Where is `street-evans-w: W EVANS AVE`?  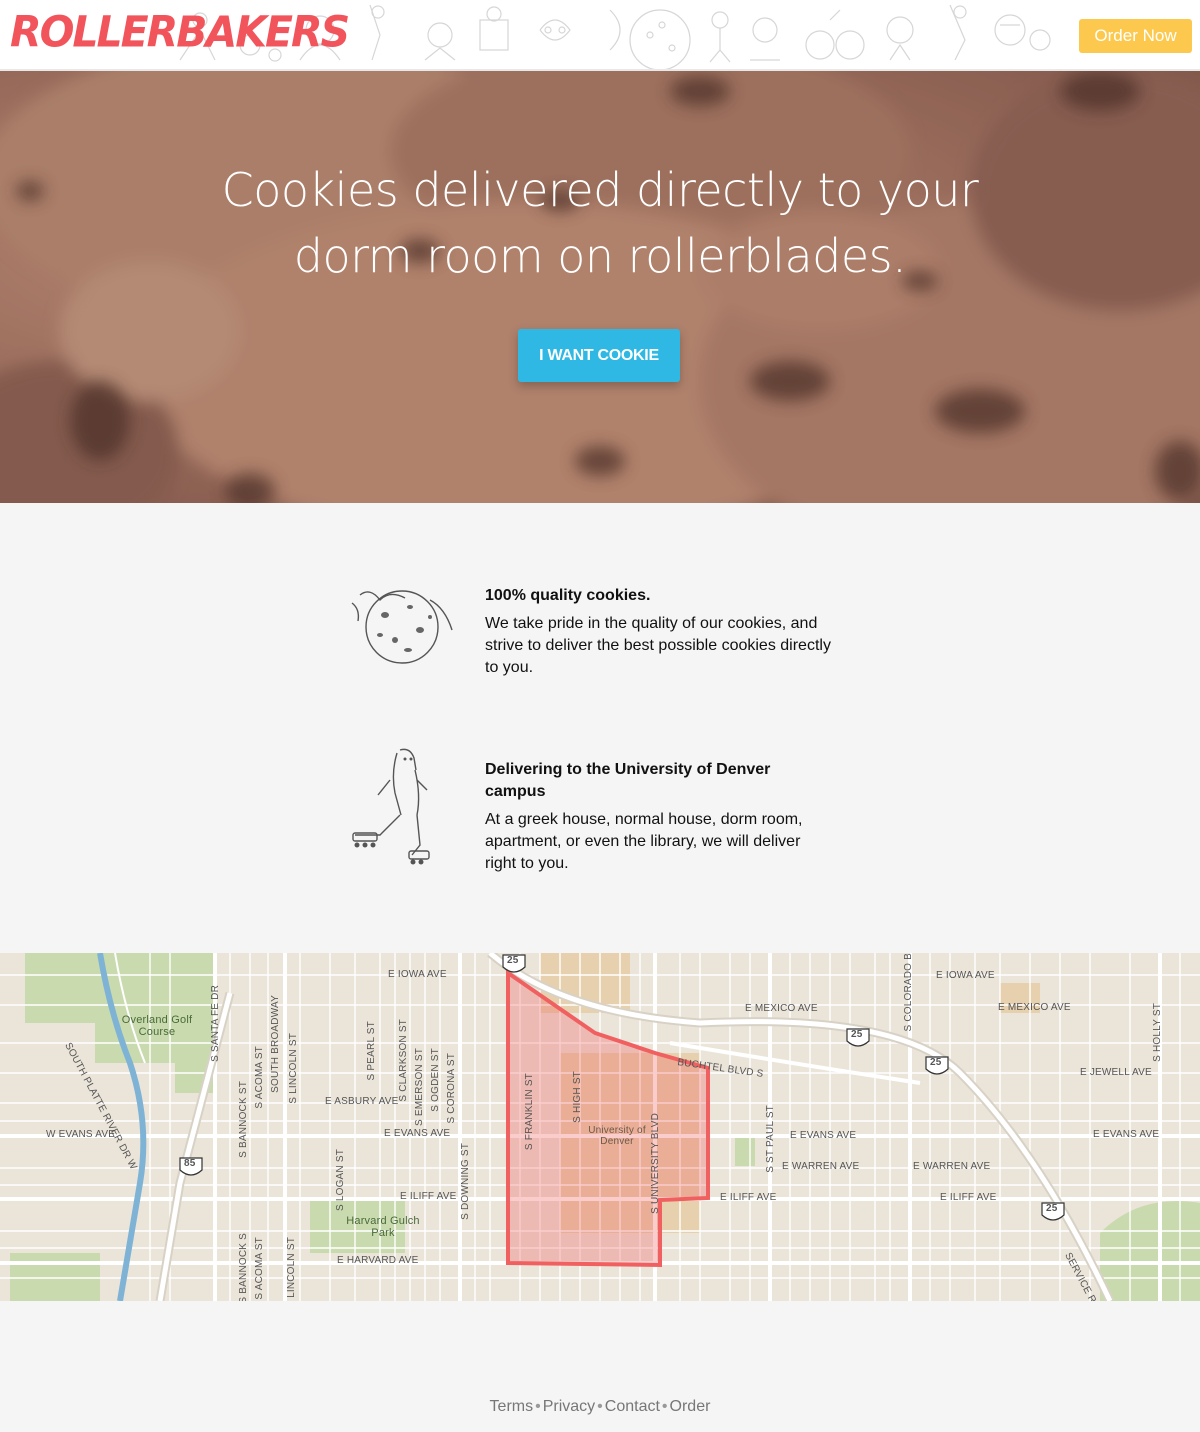
street-evans-w: W EVANS AVE is located at coordinates (81, 1134).